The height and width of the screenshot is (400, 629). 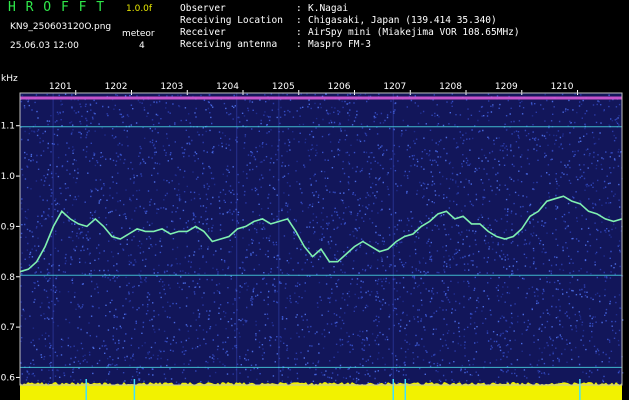 What do you see at coordinates (116, 87) in the screenshot?
I see `x-tick-label: 1202` at bounding box center [116, 87].